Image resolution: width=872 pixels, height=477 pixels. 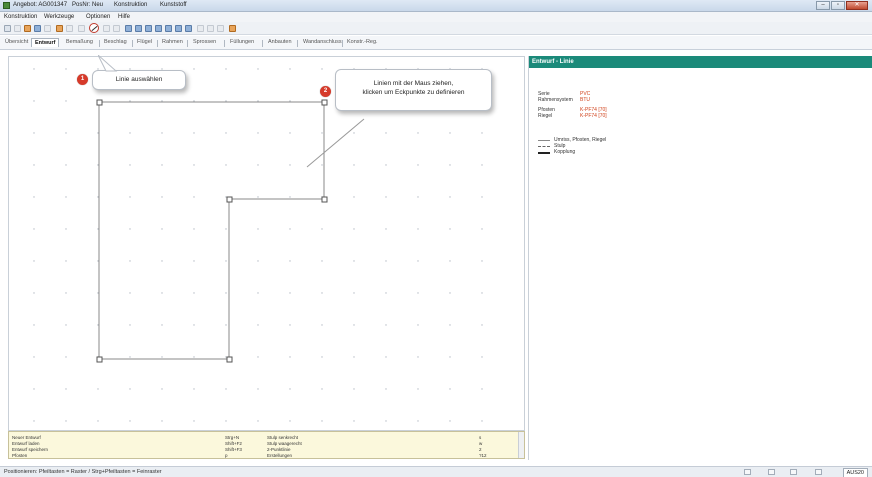 What do you see at coordinates (220, 28) in the screenshot?
I see `measure-icon` at bounding box center [220, 28].